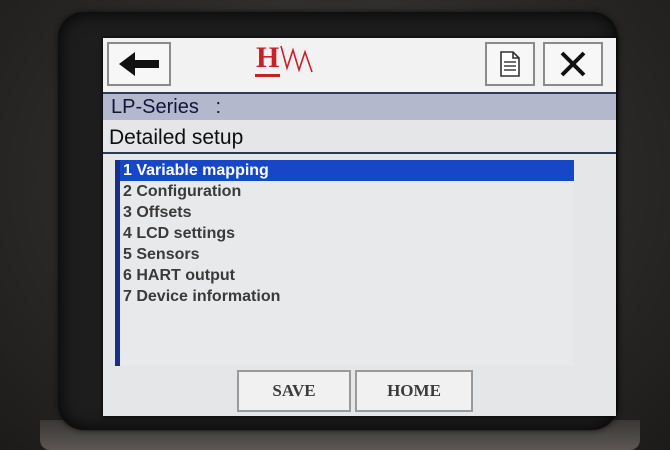  What do you see at coordinates (347, 212) in the screenshot?
I see `menu-item-offsets: 3 Offsets` at bounding box center [347, 212].